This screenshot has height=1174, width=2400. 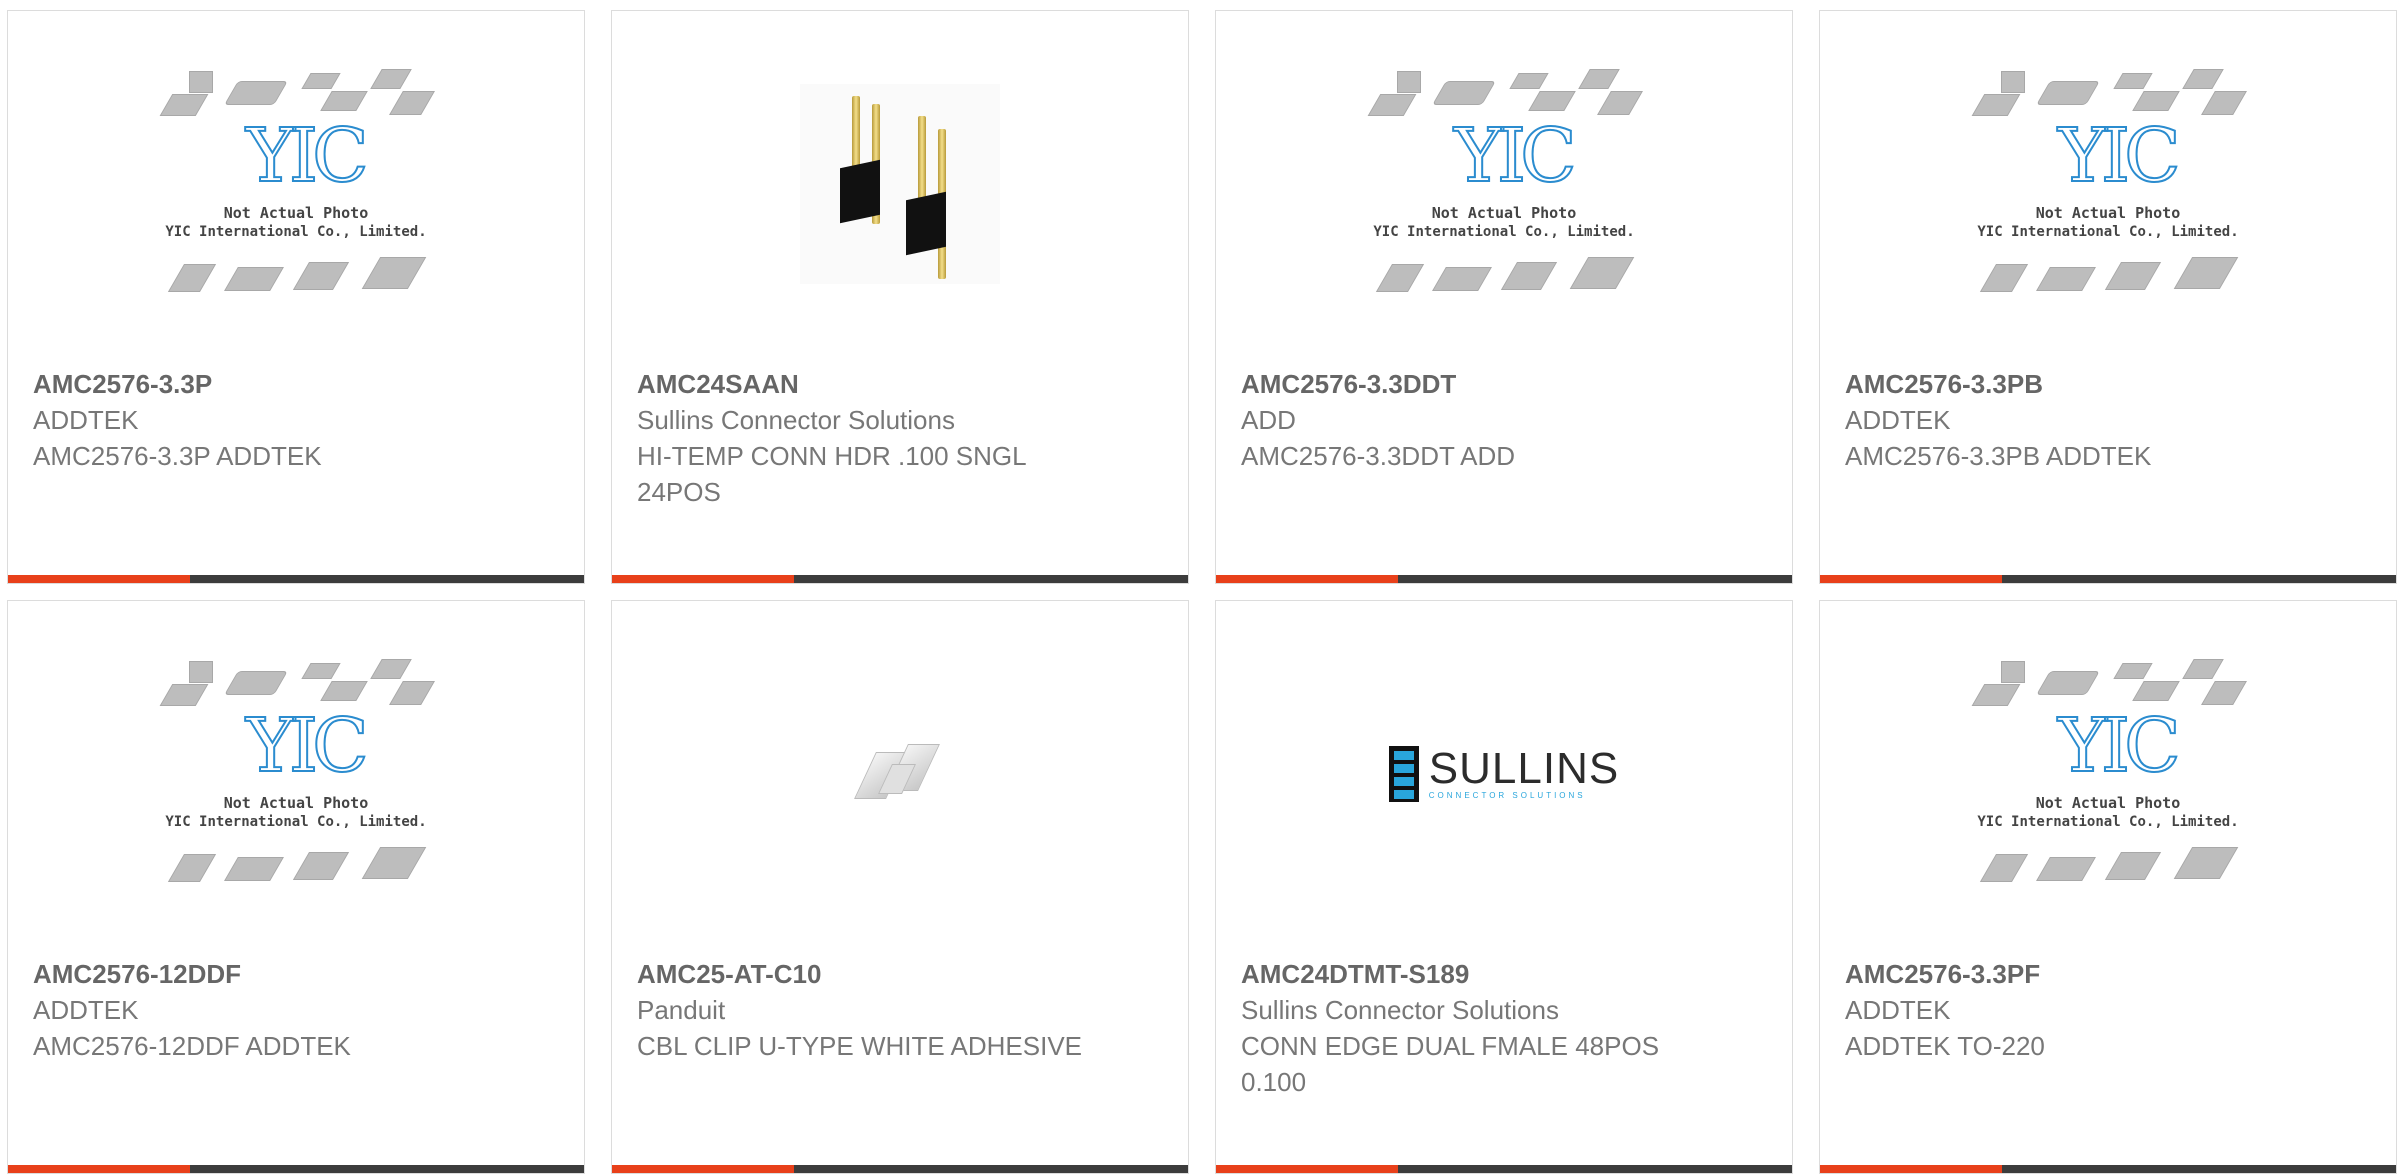 I want to click on description: AMC2576-3.3PB ADDTEK, so click(x=1998, y=456).